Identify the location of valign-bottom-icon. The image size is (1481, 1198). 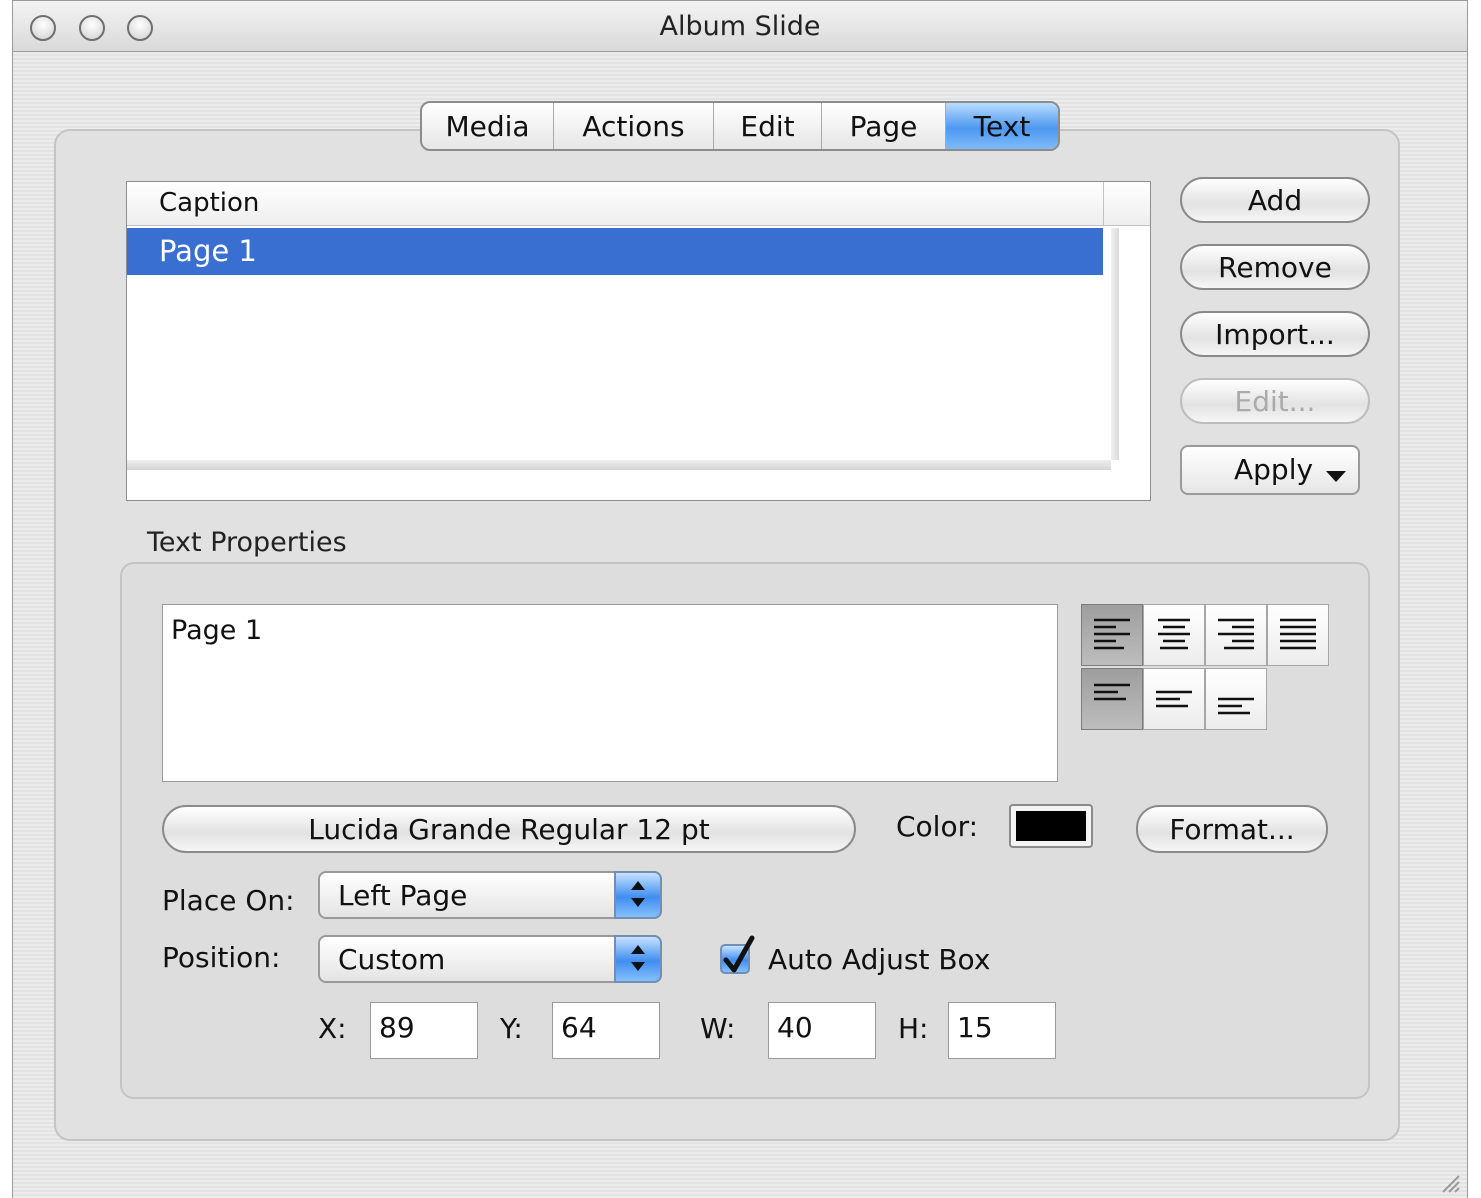
(1236, 706).